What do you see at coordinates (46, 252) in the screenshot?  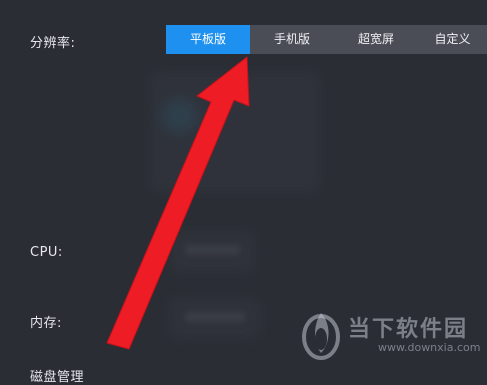 I see `cpu-label: CPU:` at bounding box center [46, 252].